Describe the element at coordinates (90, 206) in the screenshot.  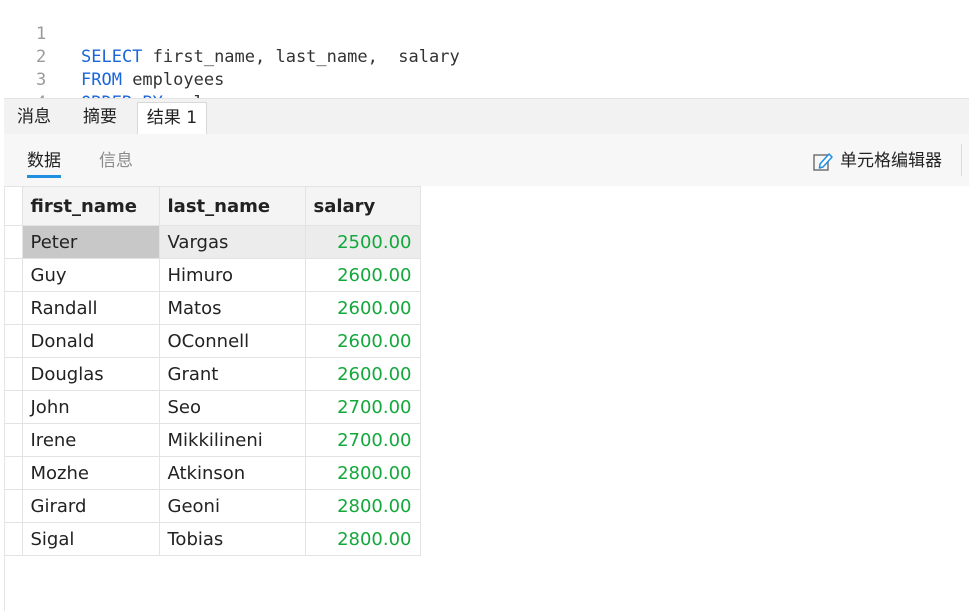
I see `column-header-first-name: first_name` at that location.